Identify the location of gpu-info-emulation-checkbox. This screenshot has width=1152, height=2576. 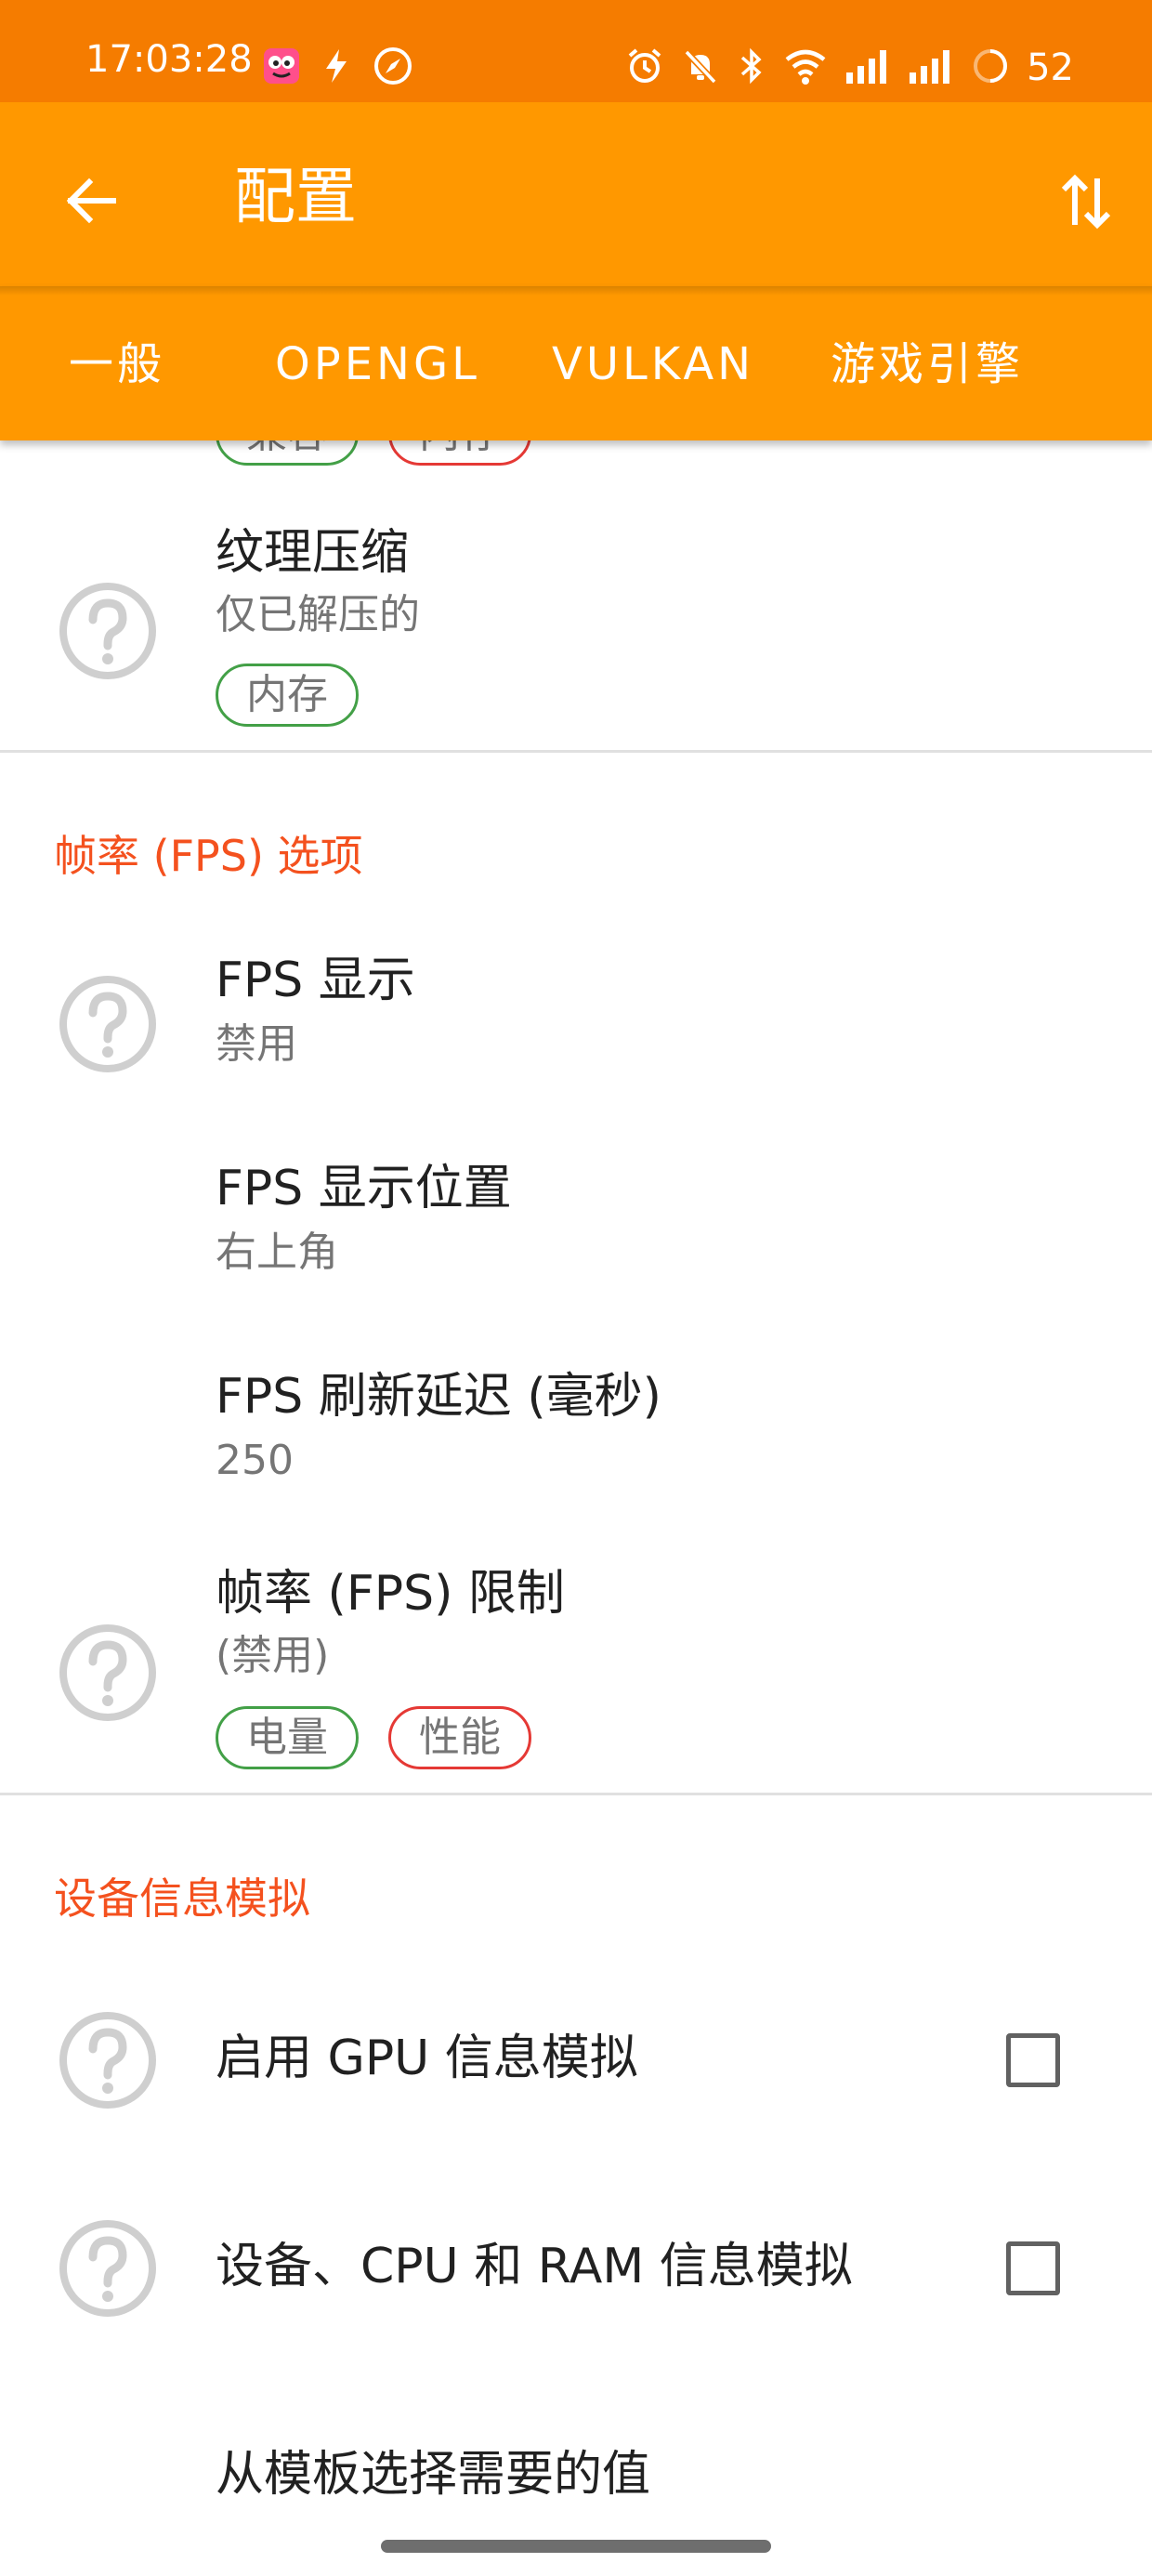
(1033, 2060).